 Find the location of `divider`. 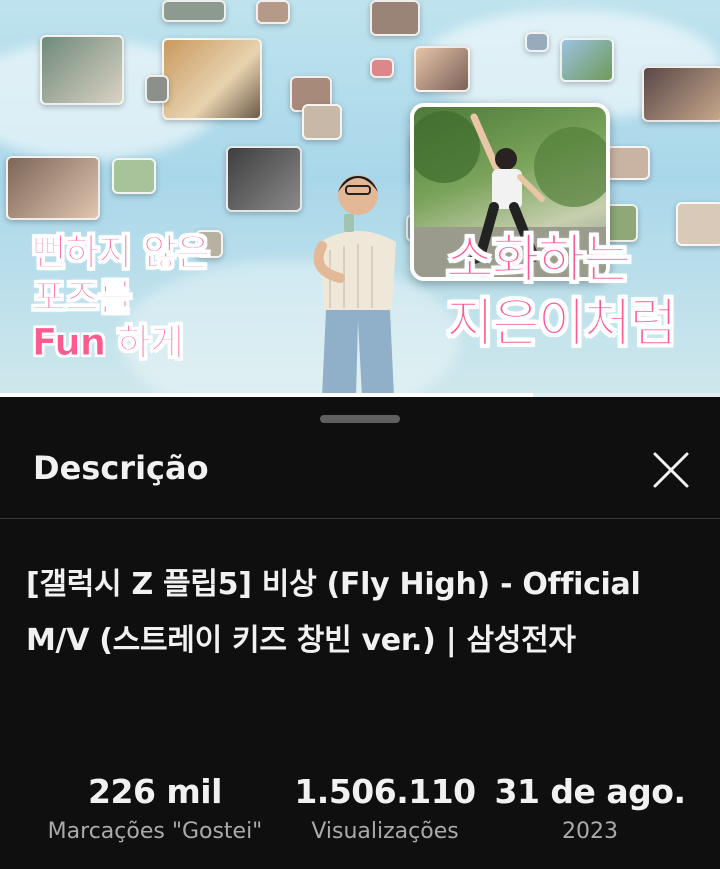

divider is located at coordinates (360, 518).